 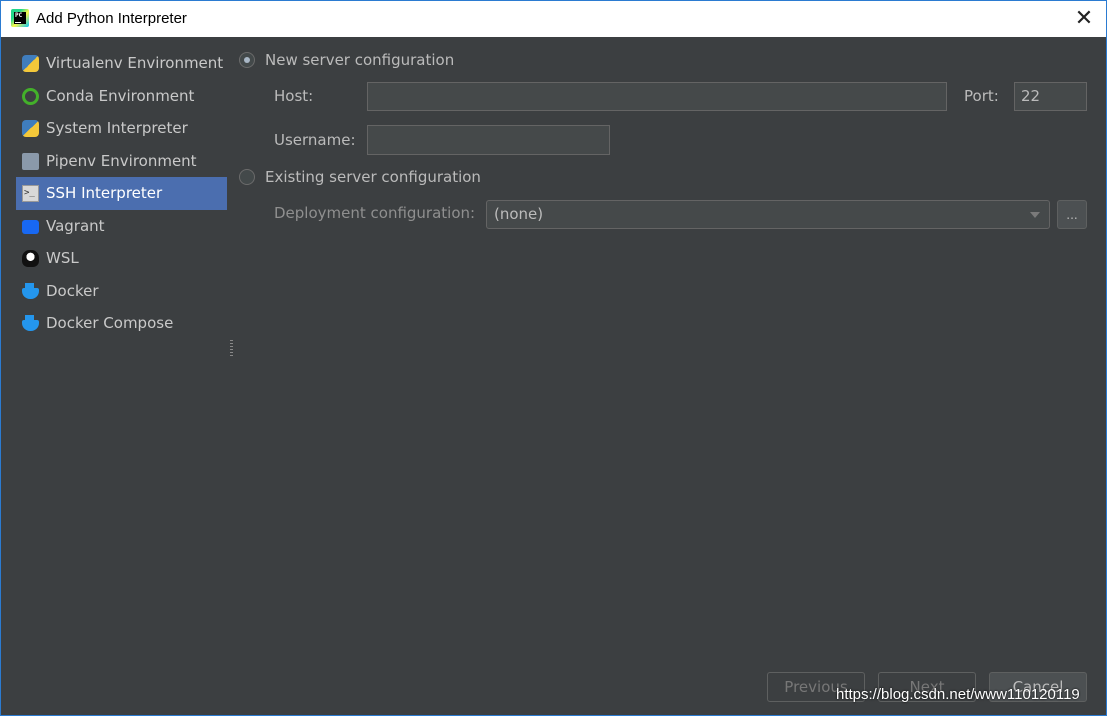 I want to click on new-server-label: New server configuration, so click(x=359, y=60).